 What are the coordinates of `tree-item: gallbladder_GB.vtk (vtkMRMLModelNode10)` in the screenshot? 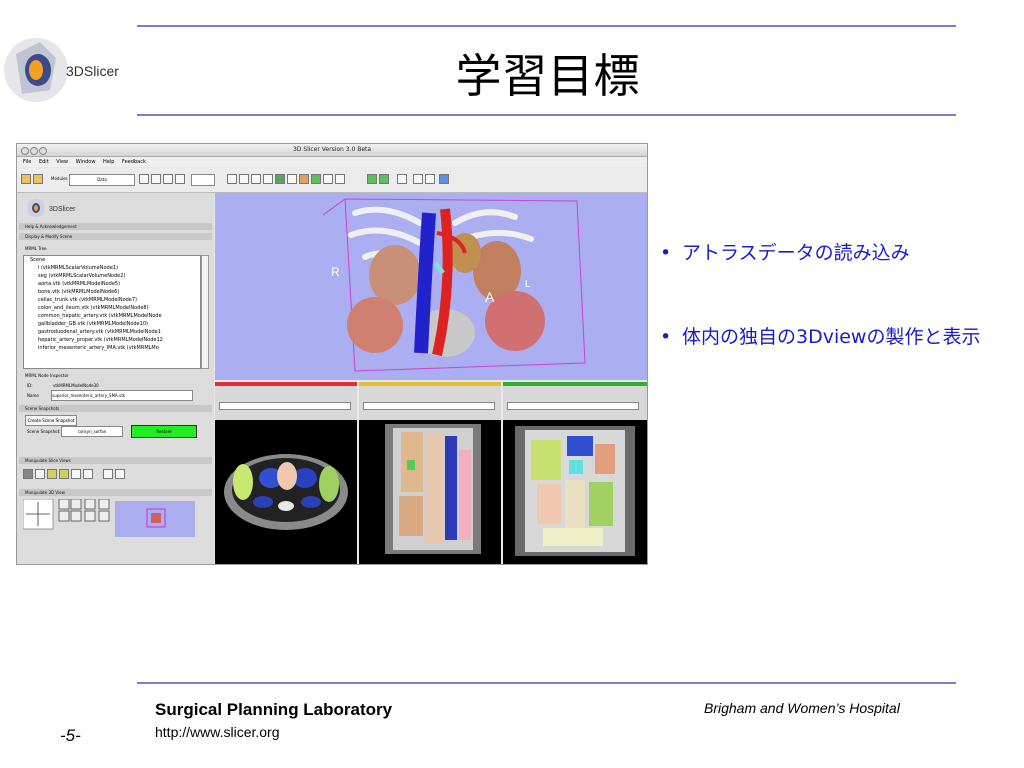 It's located at (112, 324).